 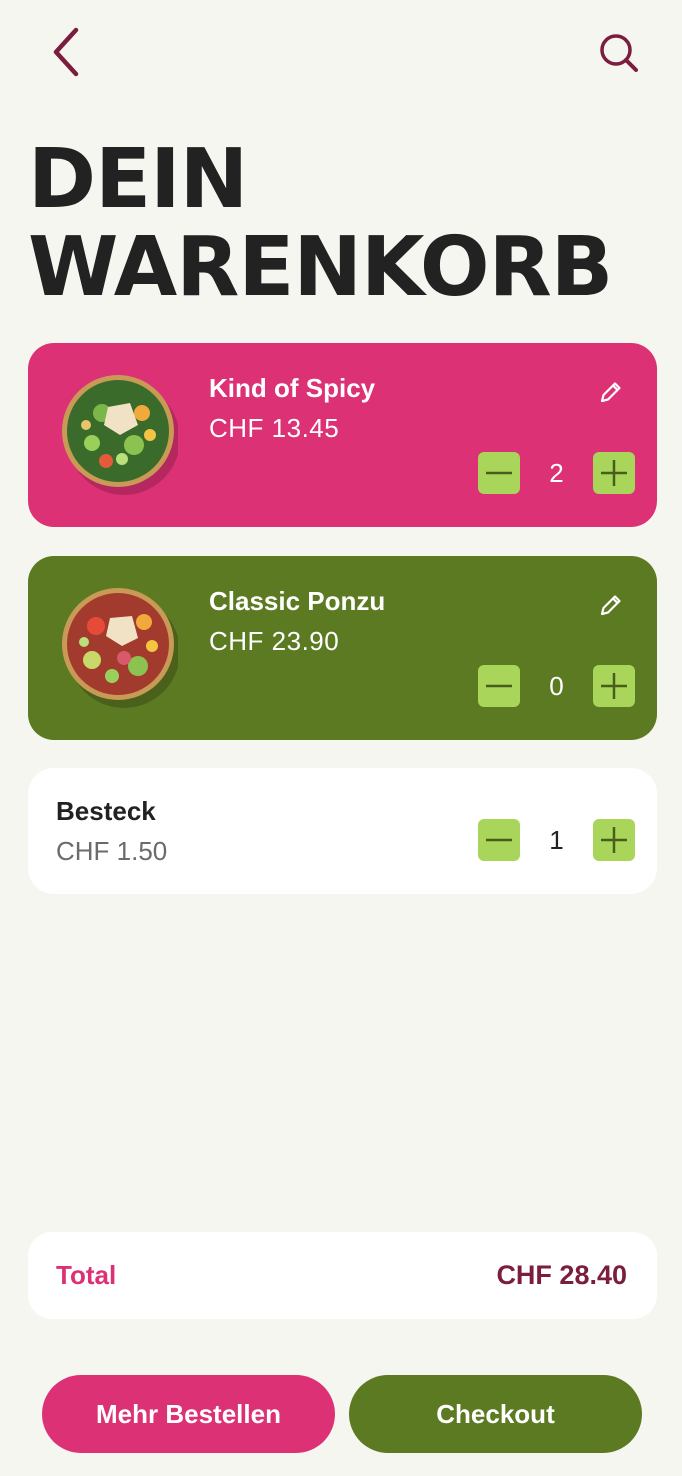 I want to click on quantity-stepper: 1, so click(x=556, y=840).